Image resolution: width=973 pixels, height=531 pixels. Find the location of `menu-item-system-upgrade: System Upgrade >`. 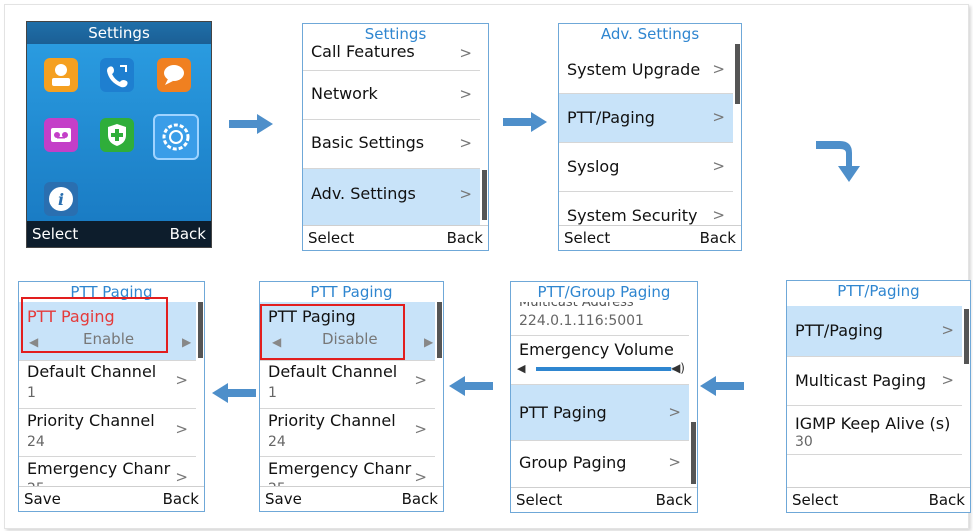

menu-item-system-upgrade: System Upgrade > is located at coordinates (646, 70).